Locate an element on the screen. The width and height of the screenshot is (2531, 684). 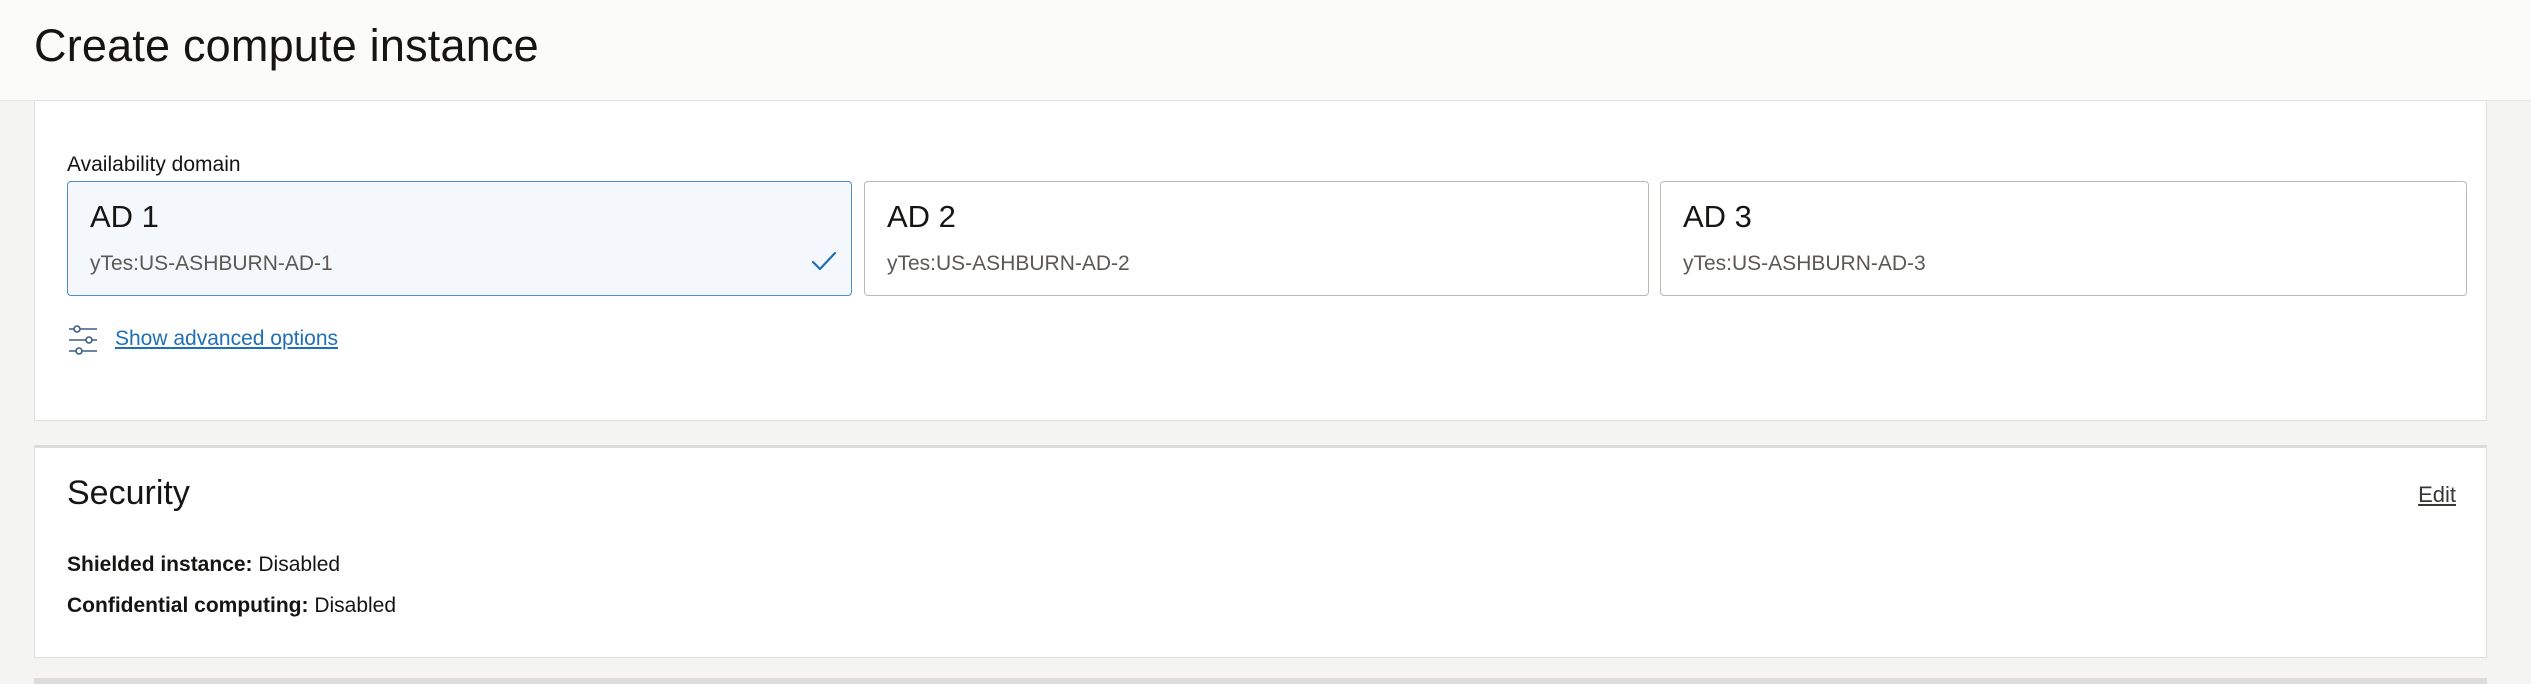
ad-card-title: AD 2 is located at coordinates (921, 216).